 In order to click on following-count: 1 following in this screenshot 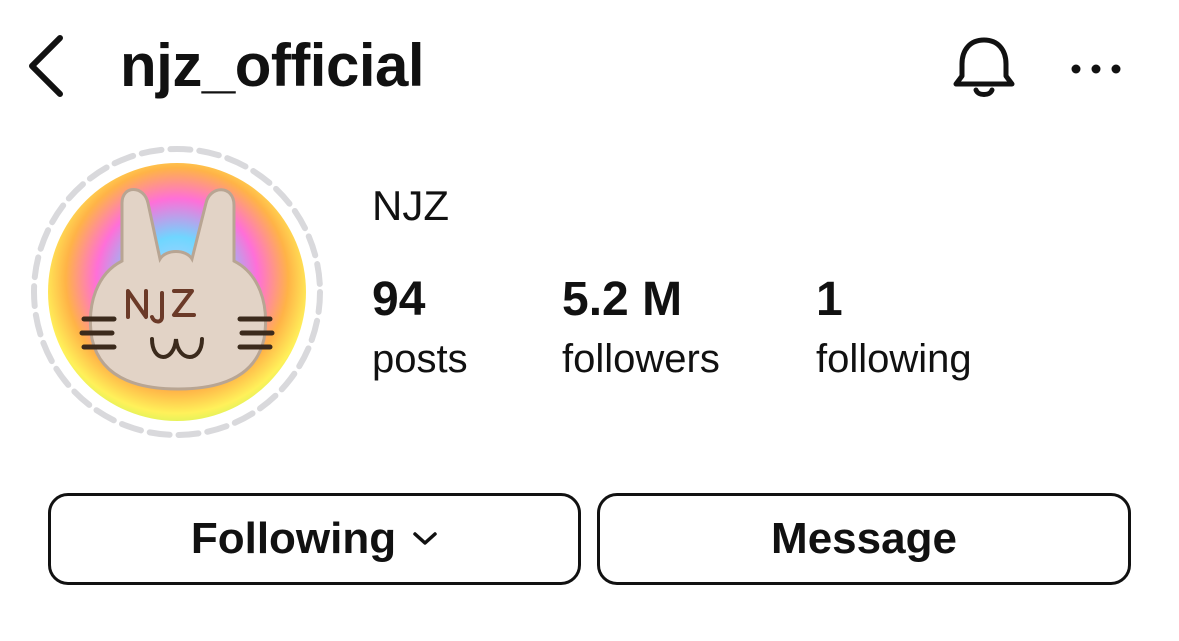, I will do `click(894, 328)`.